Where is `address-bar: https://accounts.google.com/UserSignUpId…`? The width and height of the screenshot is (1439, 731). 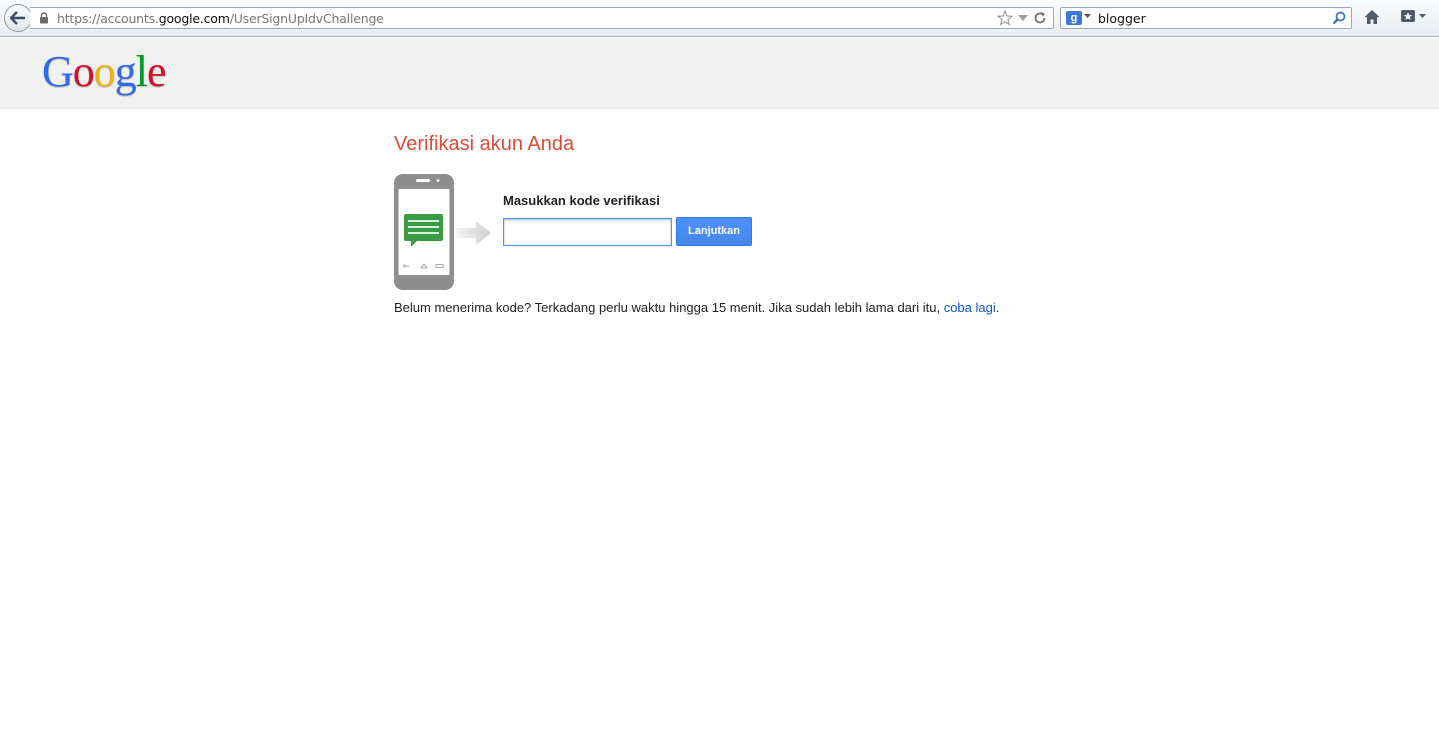
address-bar: https://accounts.google.com/UserSignUpId… is located at coordinates (542, 18).